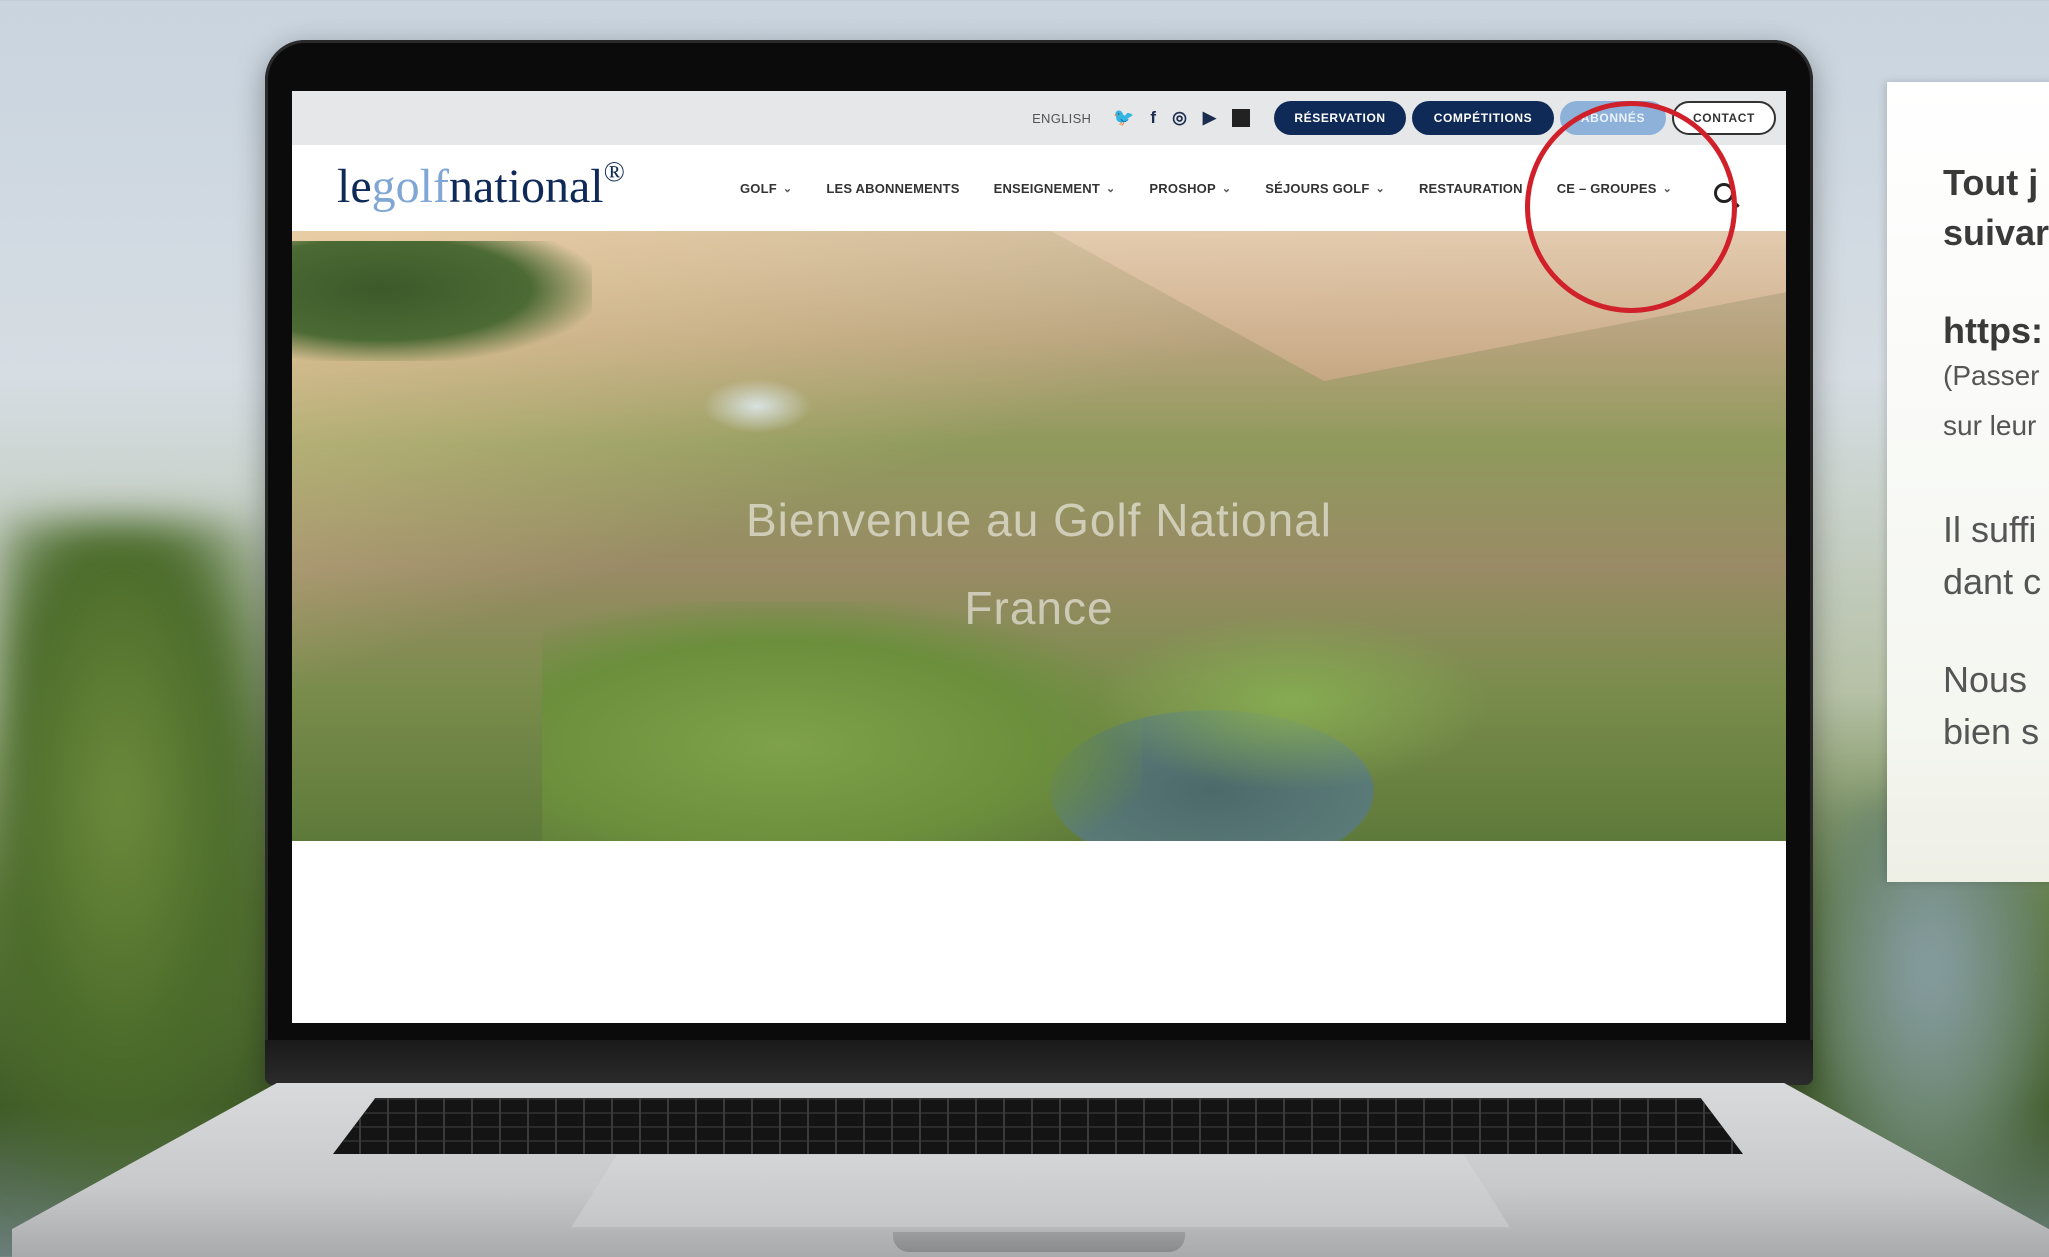  I want to click on site-logo: legolfnational®, so click(481, 185).